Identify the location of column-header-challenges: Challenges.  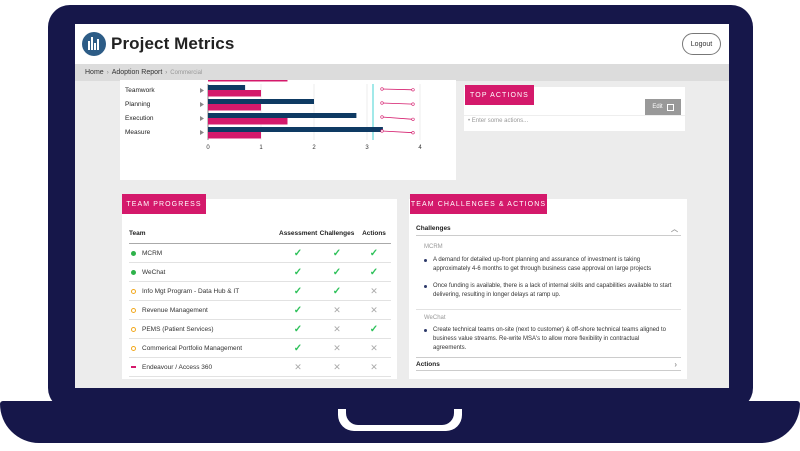
(337, 233).